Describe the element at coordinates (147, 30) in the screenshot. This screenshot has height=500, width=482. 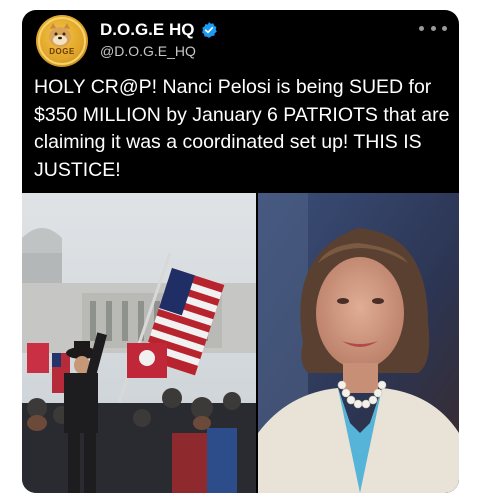
I see `display-name: D.O.G.E HQ` at that location.